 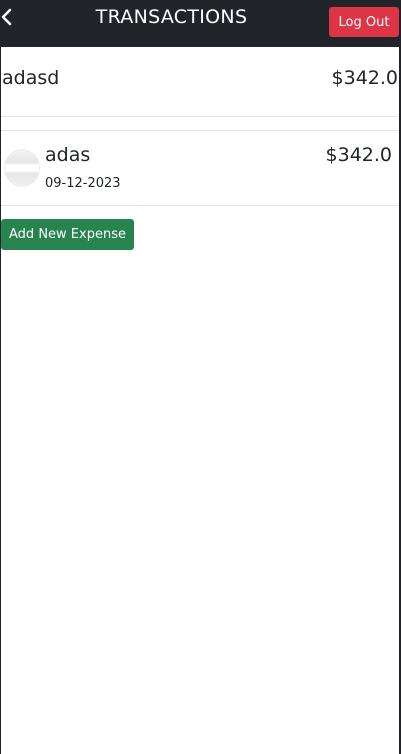 I want to click on transaction-name: adas, so click(x=68, y=155).